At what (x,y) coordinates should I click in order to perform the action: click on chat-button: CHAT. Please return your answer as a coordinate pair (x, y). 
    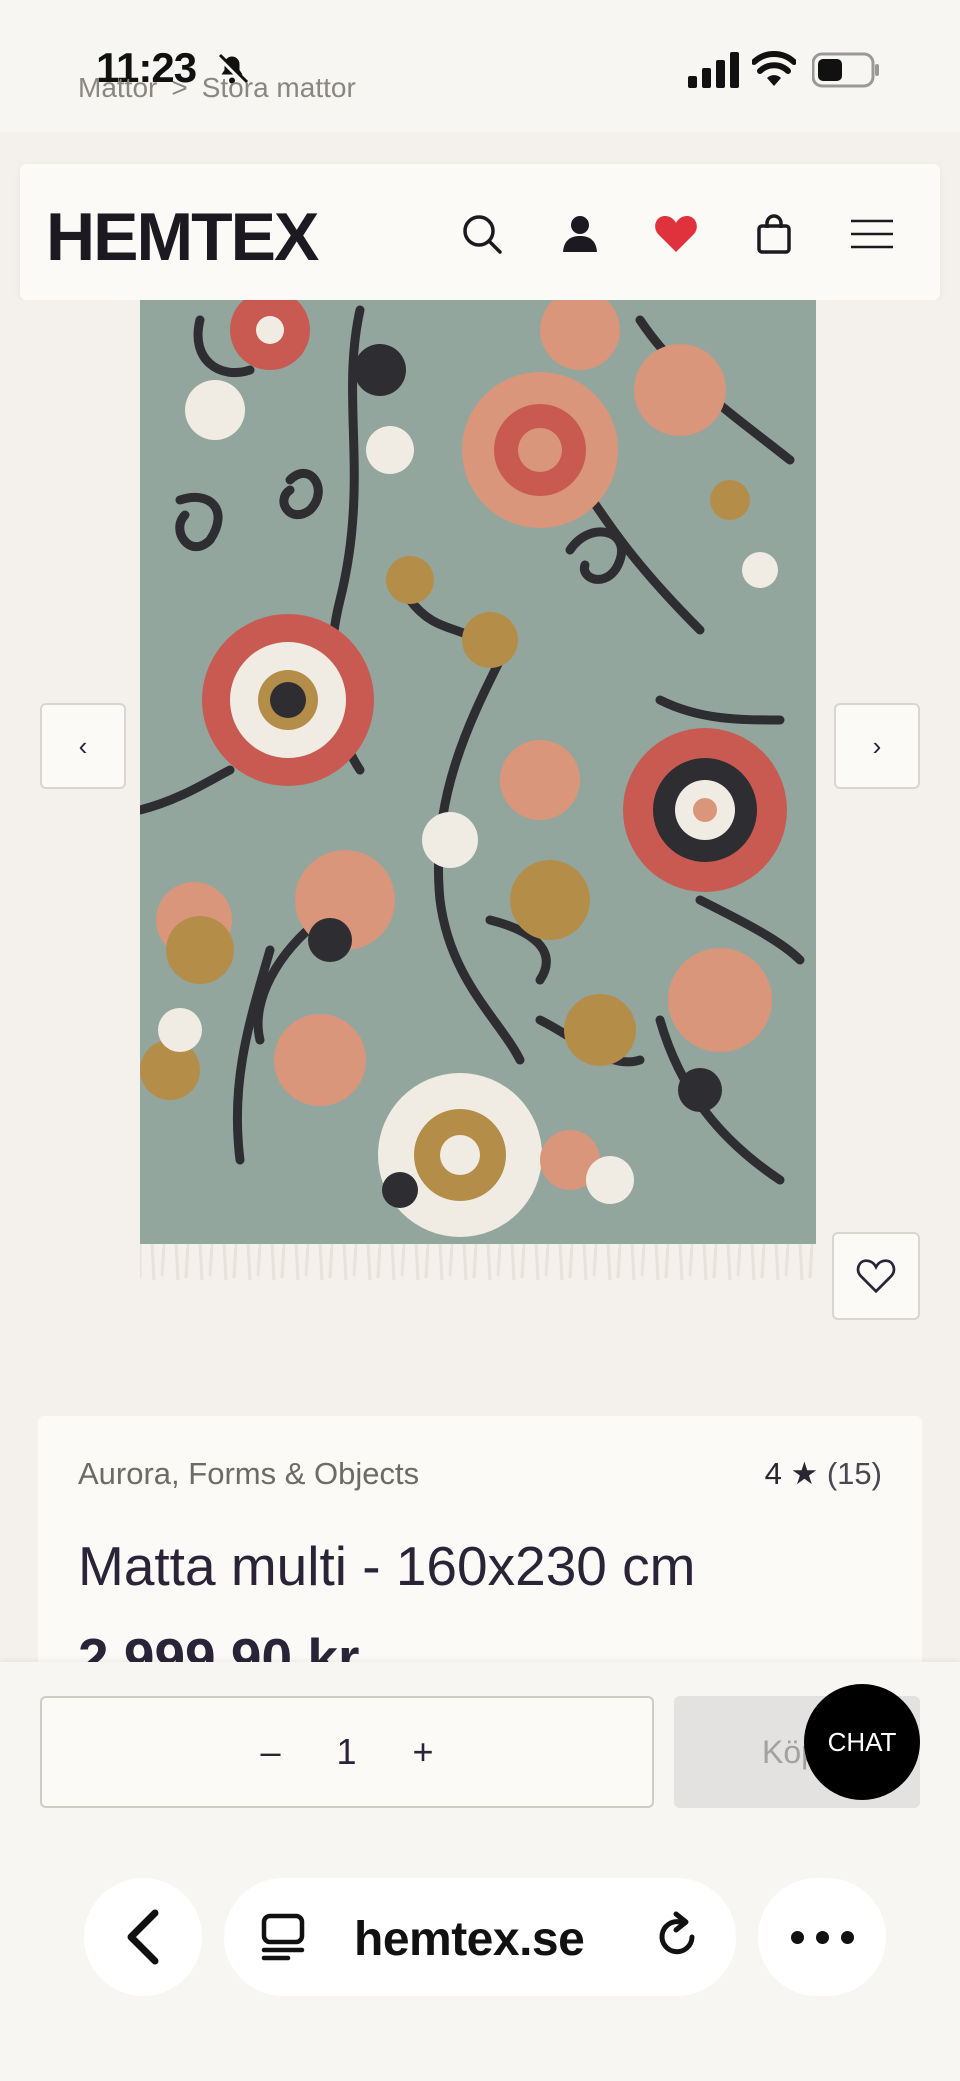
    Looking at the image, I should click on (862, 1742).